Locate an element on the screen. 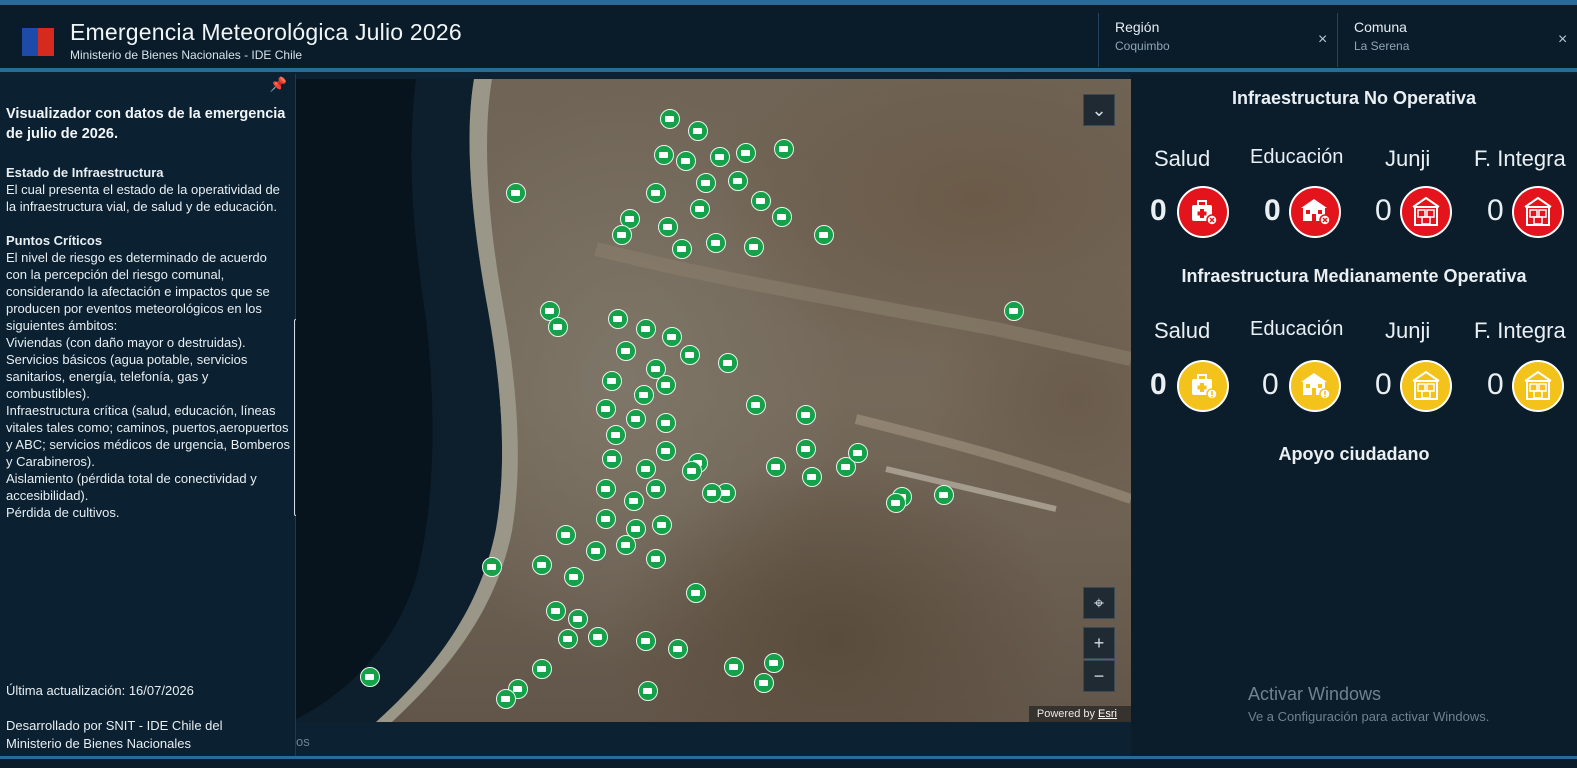 The width and height of the screenshot is (1577, 768). filter-comuna: Comuna La Serena × is located at coordinates (1465, 41).